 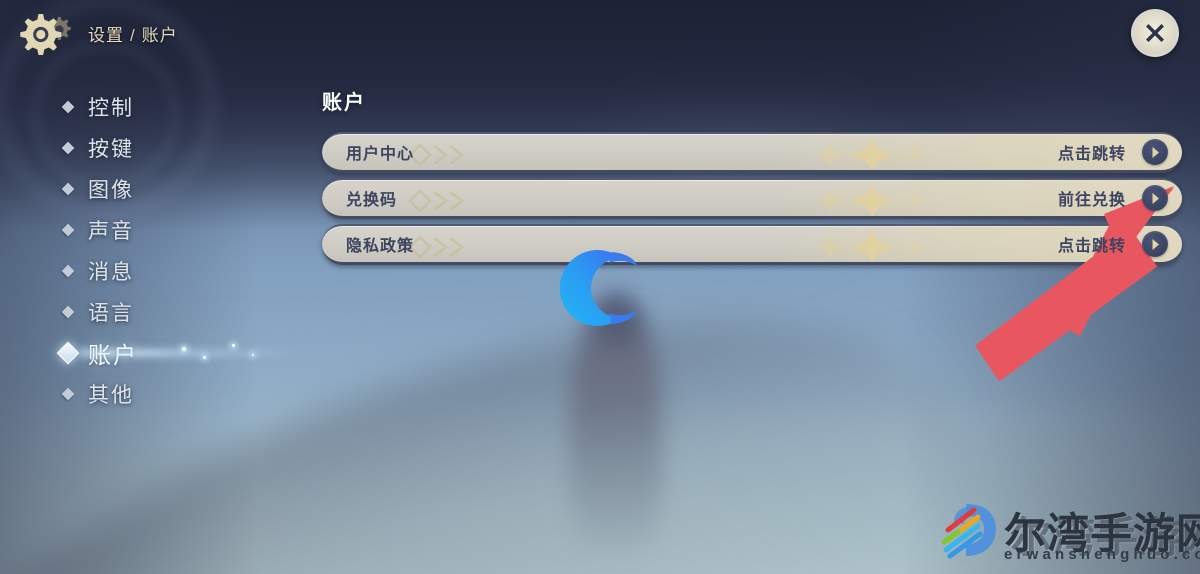 What do you see at coordinates (616, 425) in the screenshot?
I see `background-character` at bounding box center [616, 425].